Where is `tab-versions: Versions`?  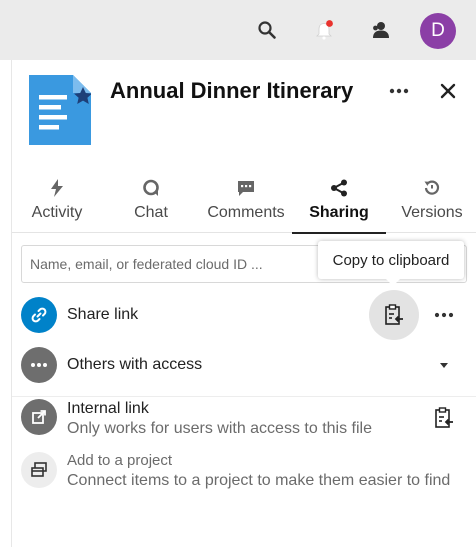 tab-versions: Versions is located at coordinates (432, 204).